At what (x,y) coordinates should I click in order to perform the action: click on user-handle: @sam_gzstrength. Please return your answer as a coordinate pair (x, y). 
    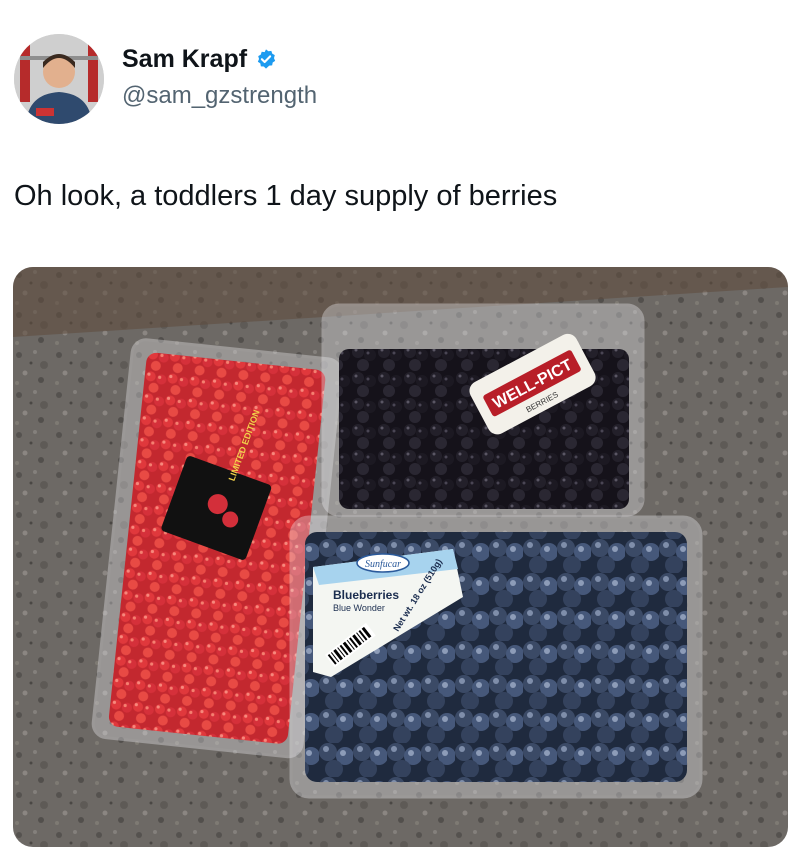
    Looking at the image, I should click on (219, 96).